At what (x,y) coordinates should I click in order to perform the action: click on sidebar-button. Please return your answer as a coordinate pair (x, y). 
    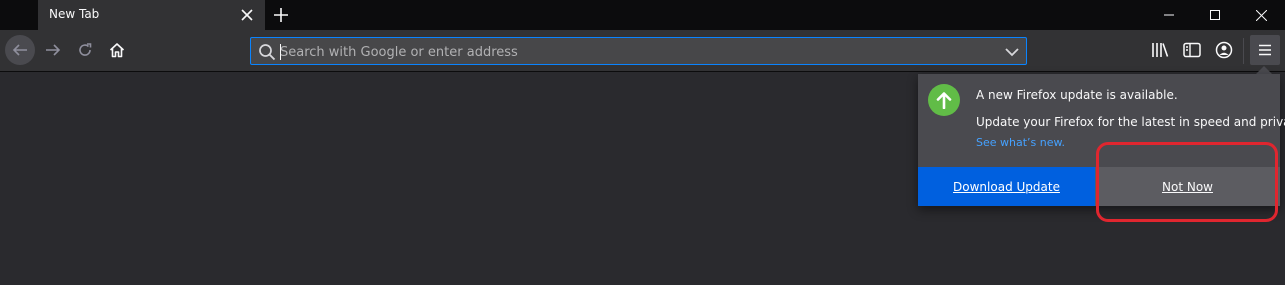
    Looking at the image, I should click on (1192, 50).